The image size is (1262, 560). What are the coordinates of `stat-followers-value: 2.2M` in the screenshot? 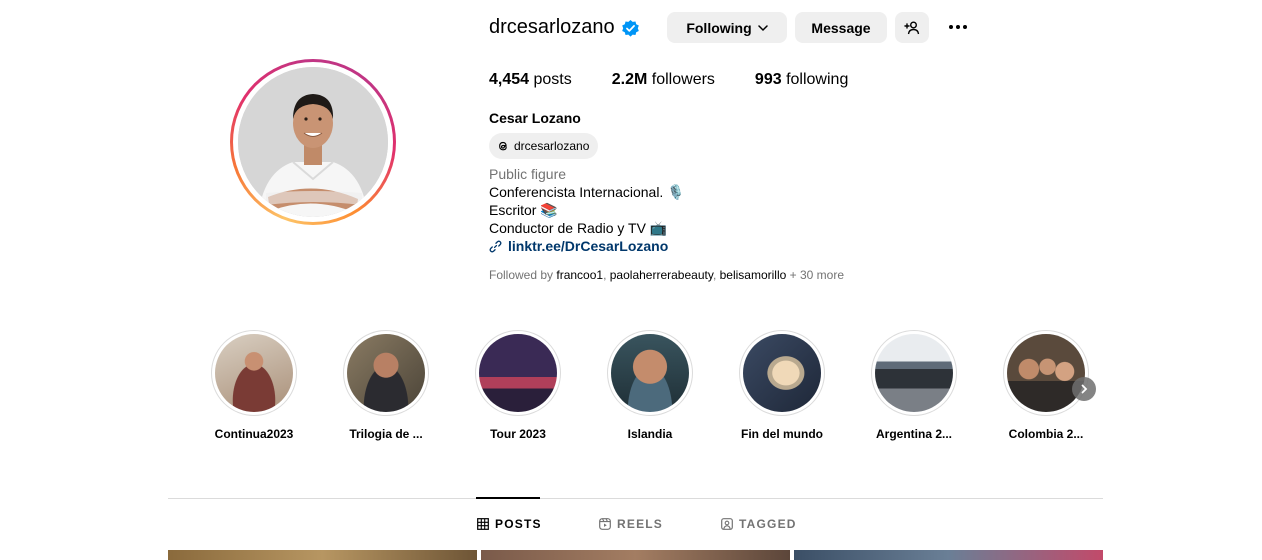 It's located at (629, 79).